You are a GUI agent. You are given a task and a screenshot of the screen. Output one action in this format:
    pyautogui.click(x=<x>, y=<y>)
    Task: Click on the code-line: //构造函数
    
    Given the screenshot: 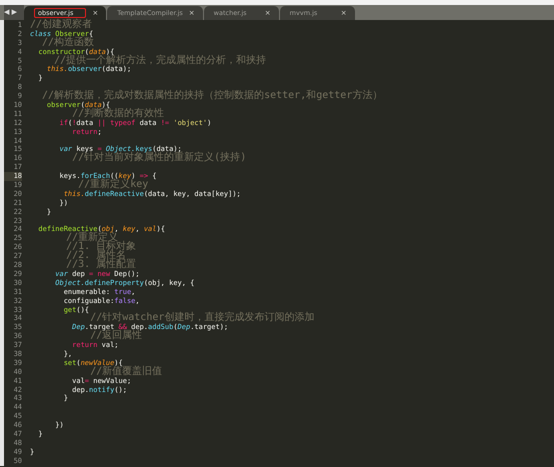 What is the action you would take?
    pyautogui.click(x=67, y=43)
    